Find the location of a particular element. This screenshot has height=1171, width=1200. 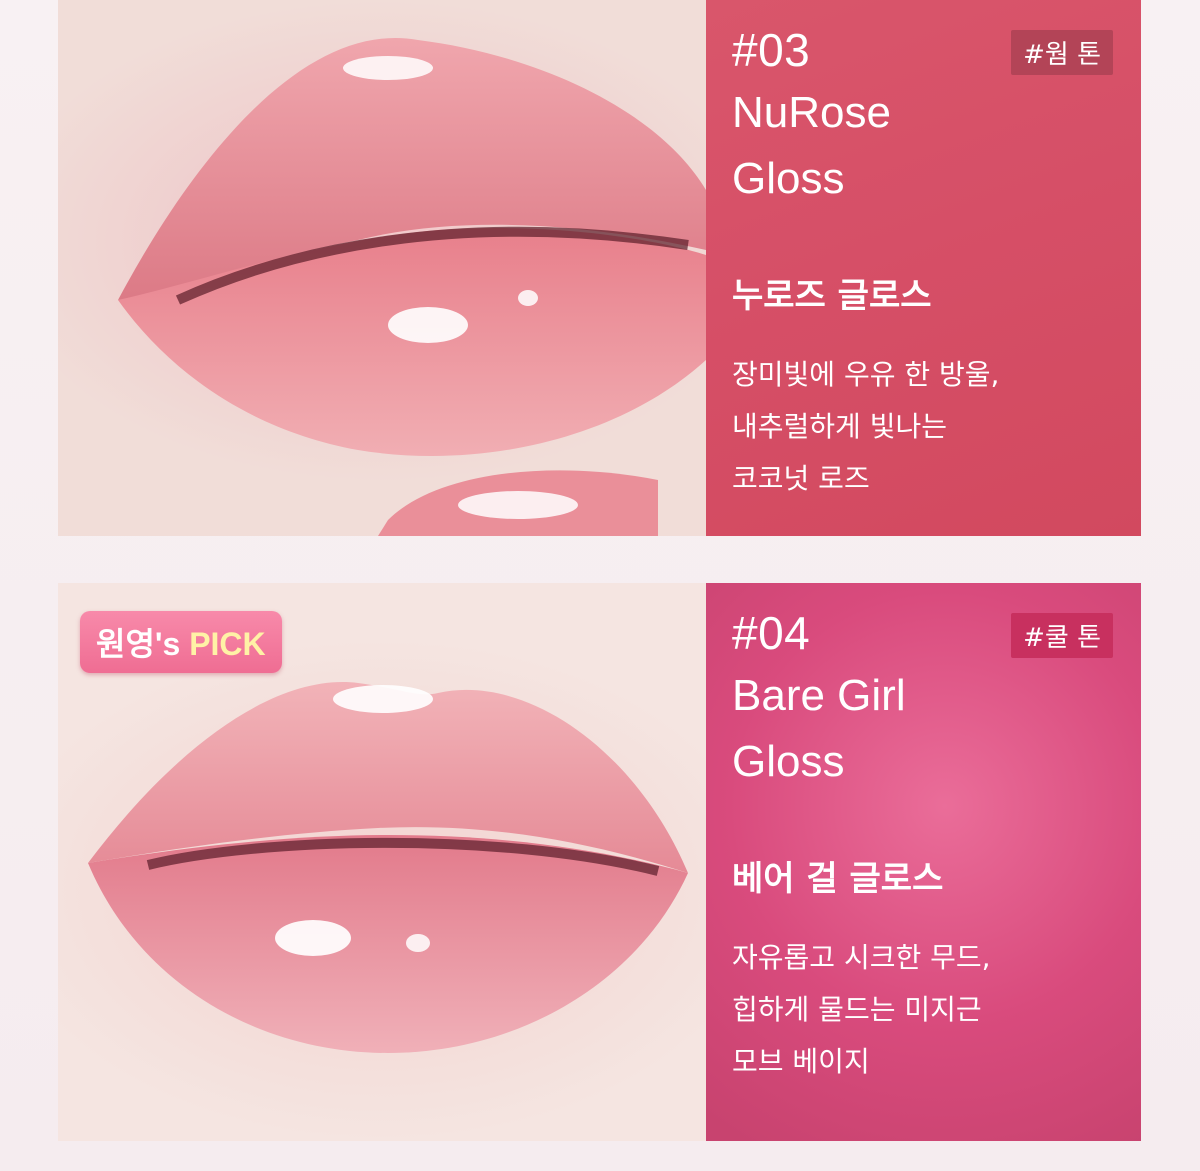

description: 자유롭고 시크한 무드, 힙하게 물드는 미지근 모브 베이지 is located at coordinates (924, 1010).